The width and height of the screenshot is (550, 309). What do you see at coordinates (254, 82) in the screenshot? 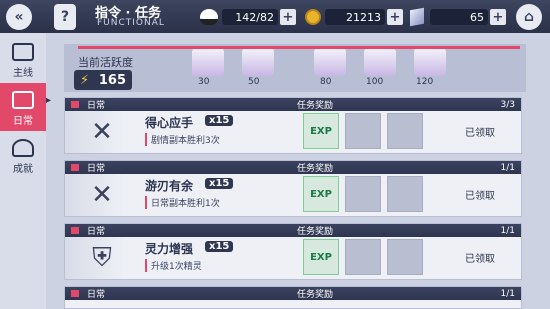
I see `milestone-label-2: 50` at bounding box center [254, 82].